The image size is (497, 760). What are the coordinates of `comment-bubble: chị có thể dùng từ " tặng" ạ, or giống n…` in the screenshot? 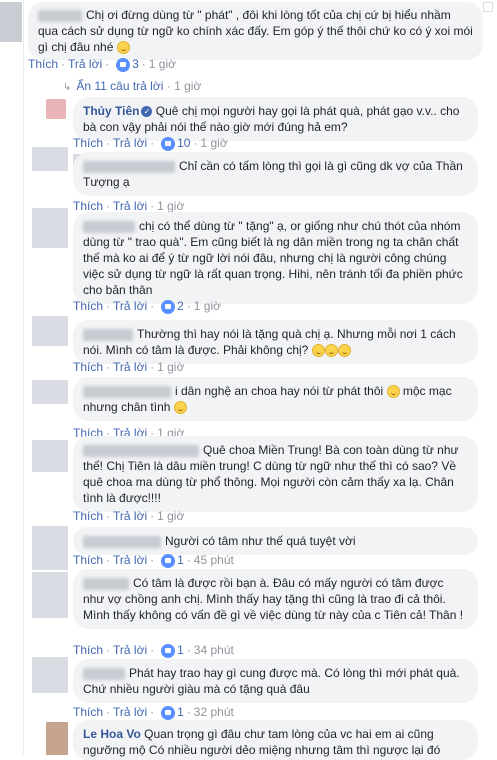 It's located at (275, 258).